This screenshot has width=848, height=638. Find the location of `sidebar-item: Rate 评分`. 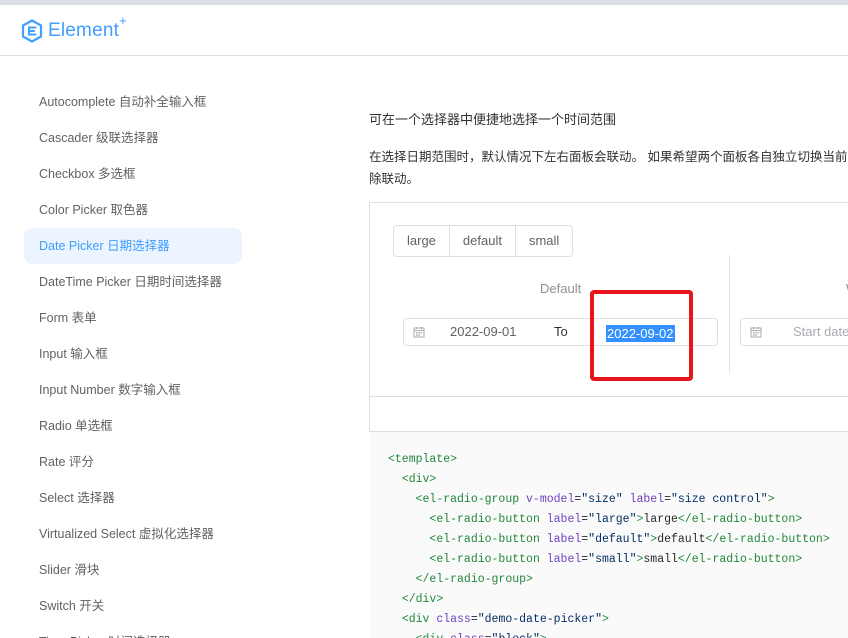

sidebar-item: Rate 评分 is located at coordinates (133, 462).